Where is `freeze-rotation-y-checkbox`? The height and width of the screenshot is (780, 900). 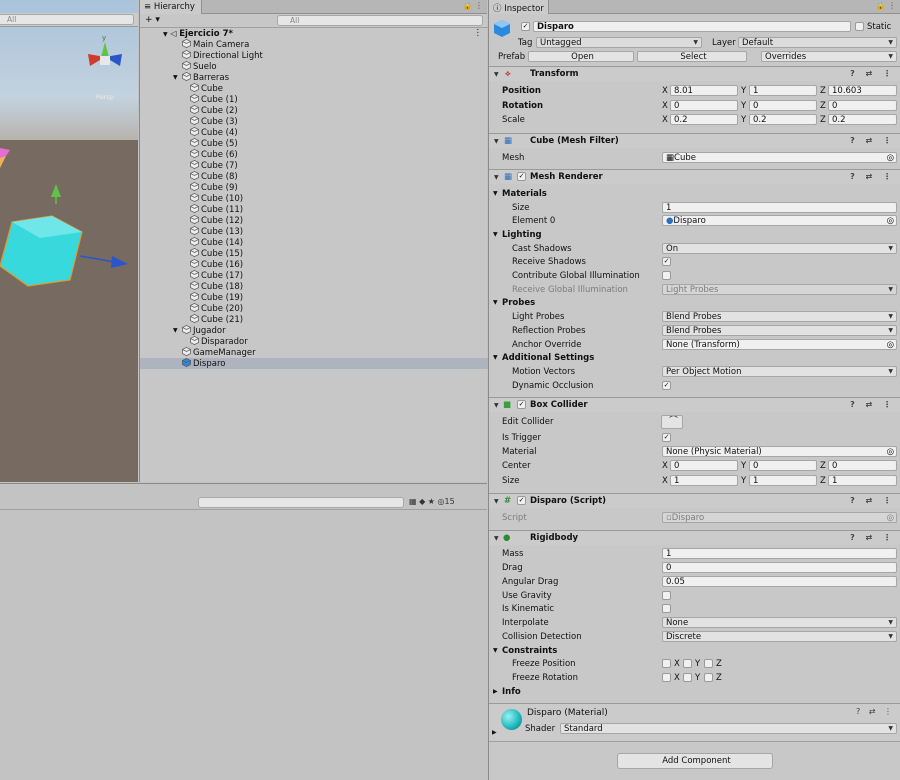 freeze-rotation-y-checkbox is located at coordinates (687, 677).